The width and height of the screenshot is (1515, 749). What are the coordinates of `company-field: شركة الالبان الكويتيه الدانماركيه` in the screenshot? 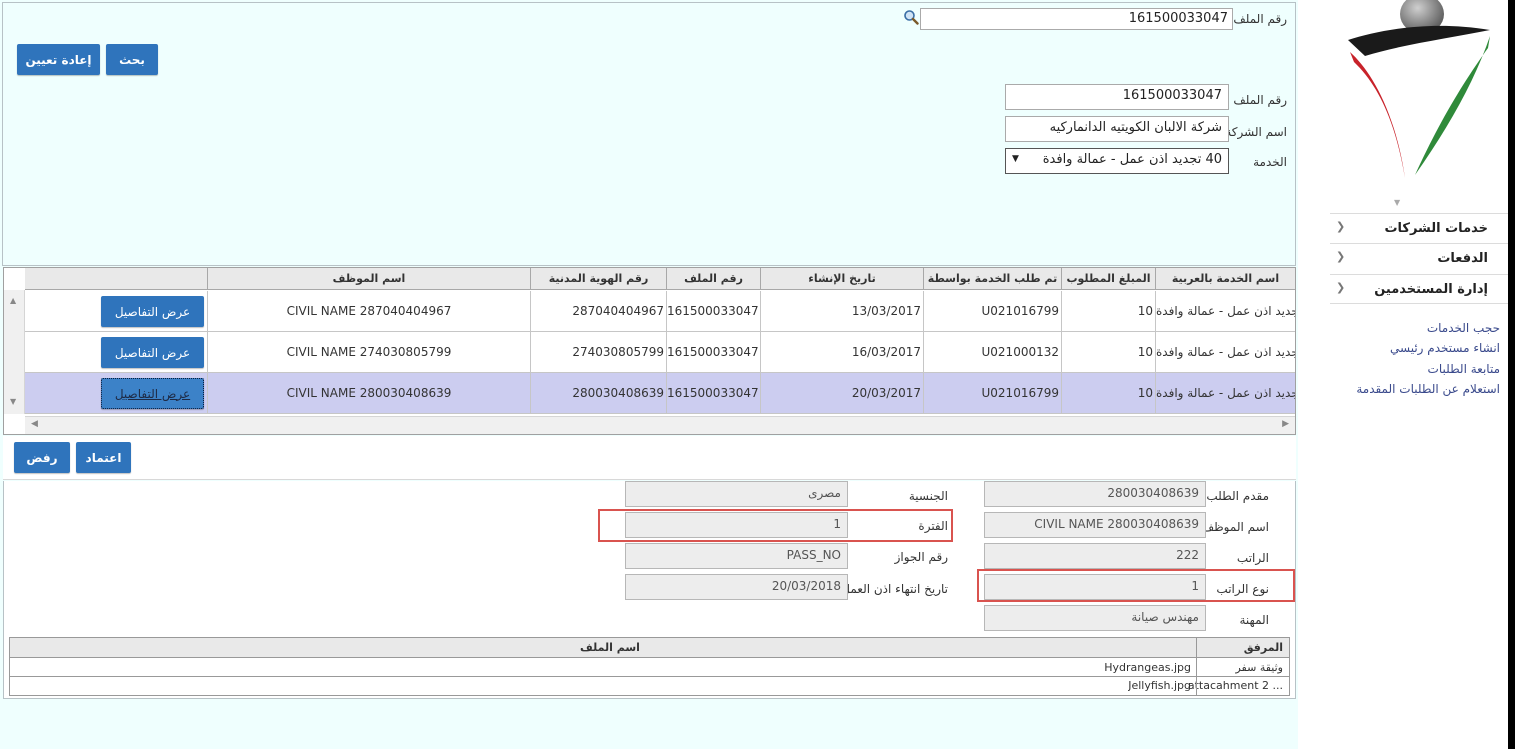 It's located at (1117, 129).